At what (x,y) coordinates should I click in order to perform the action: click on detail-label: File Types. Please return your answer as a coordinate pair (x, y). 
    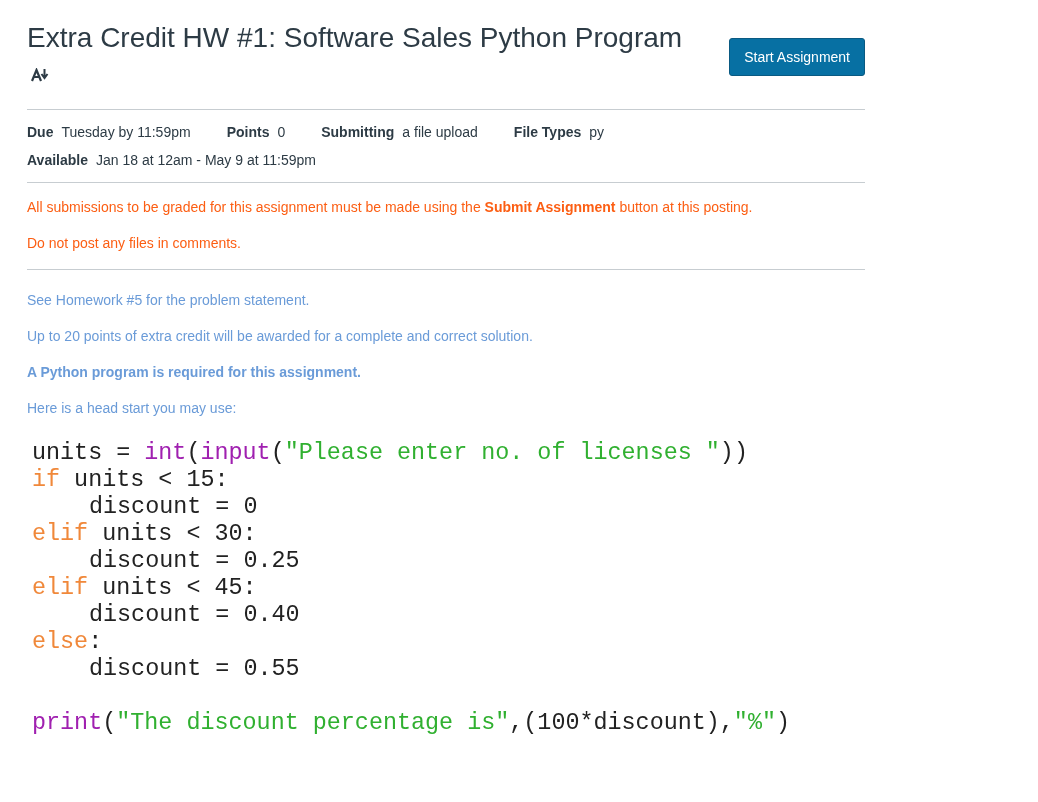
    Looking at the image, I should click on (547, 132).